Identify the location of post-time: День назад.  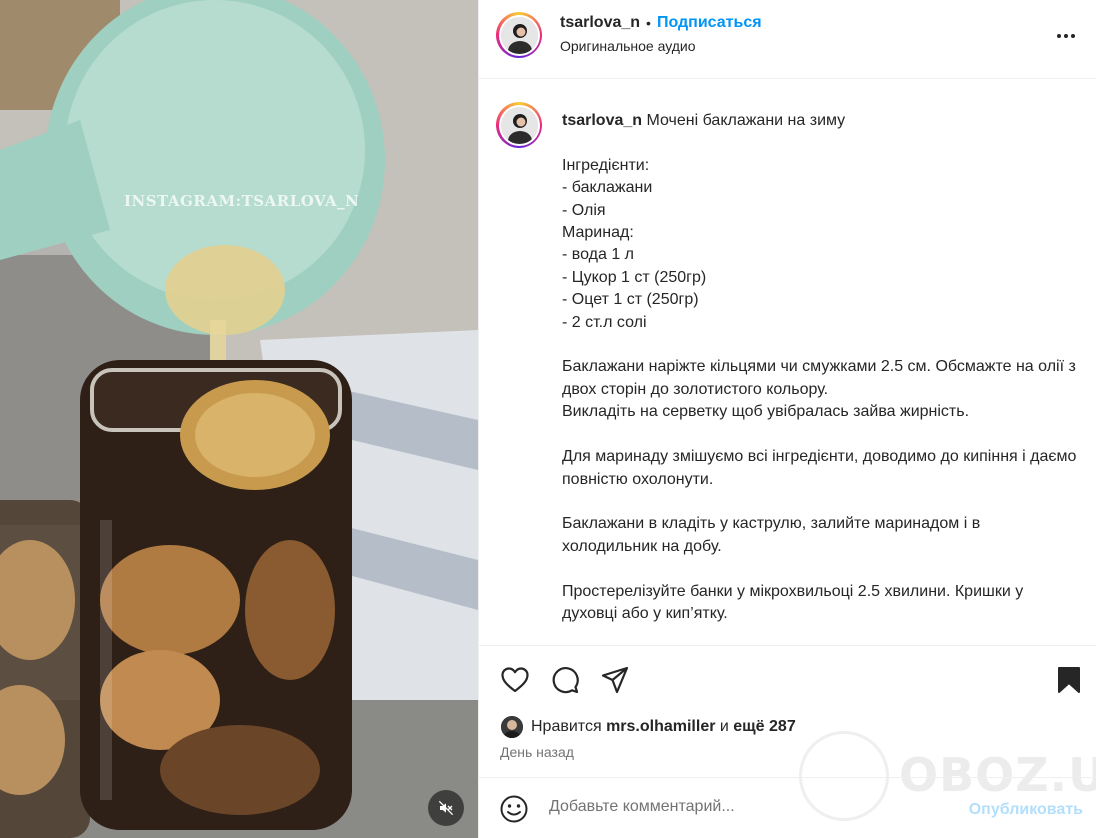
(537, 752).